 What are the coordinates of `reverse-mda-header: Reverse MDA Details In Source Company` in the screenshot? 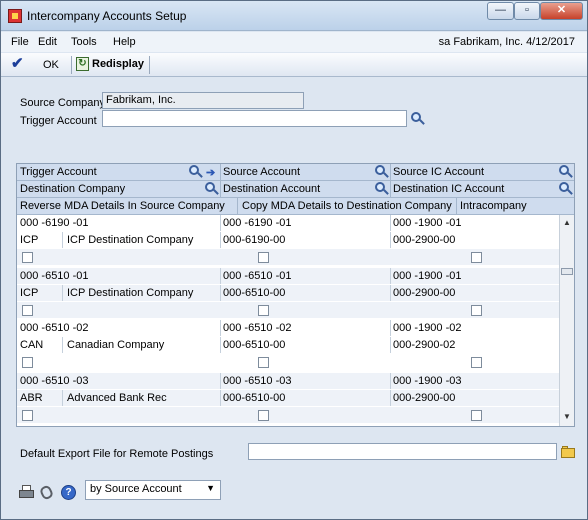 It's located at (122, 206).